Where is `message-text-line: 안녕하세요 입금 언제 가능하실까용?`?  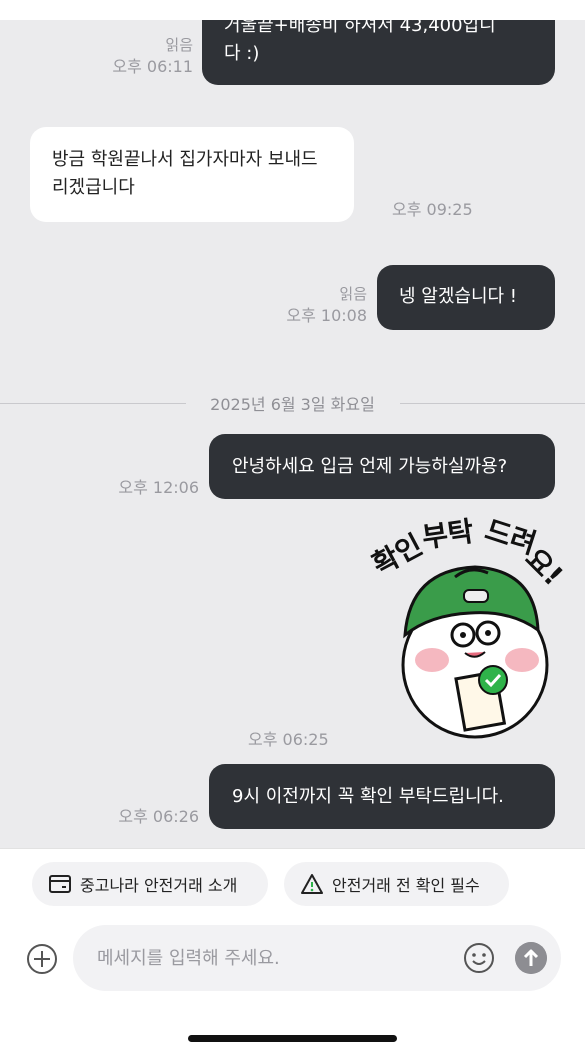 message-text-line: 안녕하세요 입금 언제 가능하실까용? is located at coordinates (370, 466).